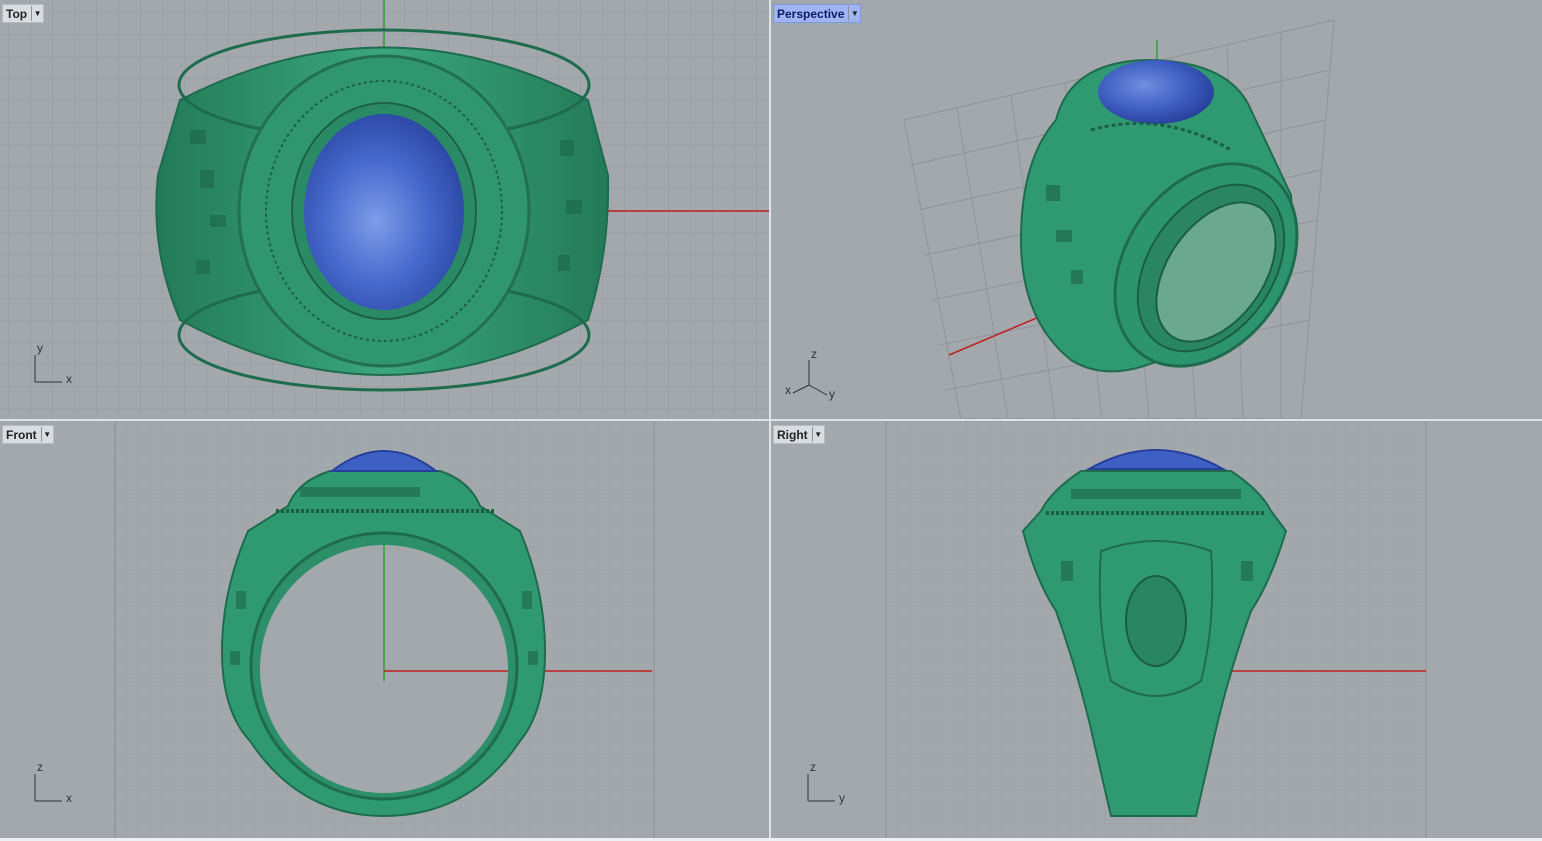 The height and width of the screenshot is (841, 1542). I want to click on viewport-perspective-label: Perspective ▼, so click(817, 13).